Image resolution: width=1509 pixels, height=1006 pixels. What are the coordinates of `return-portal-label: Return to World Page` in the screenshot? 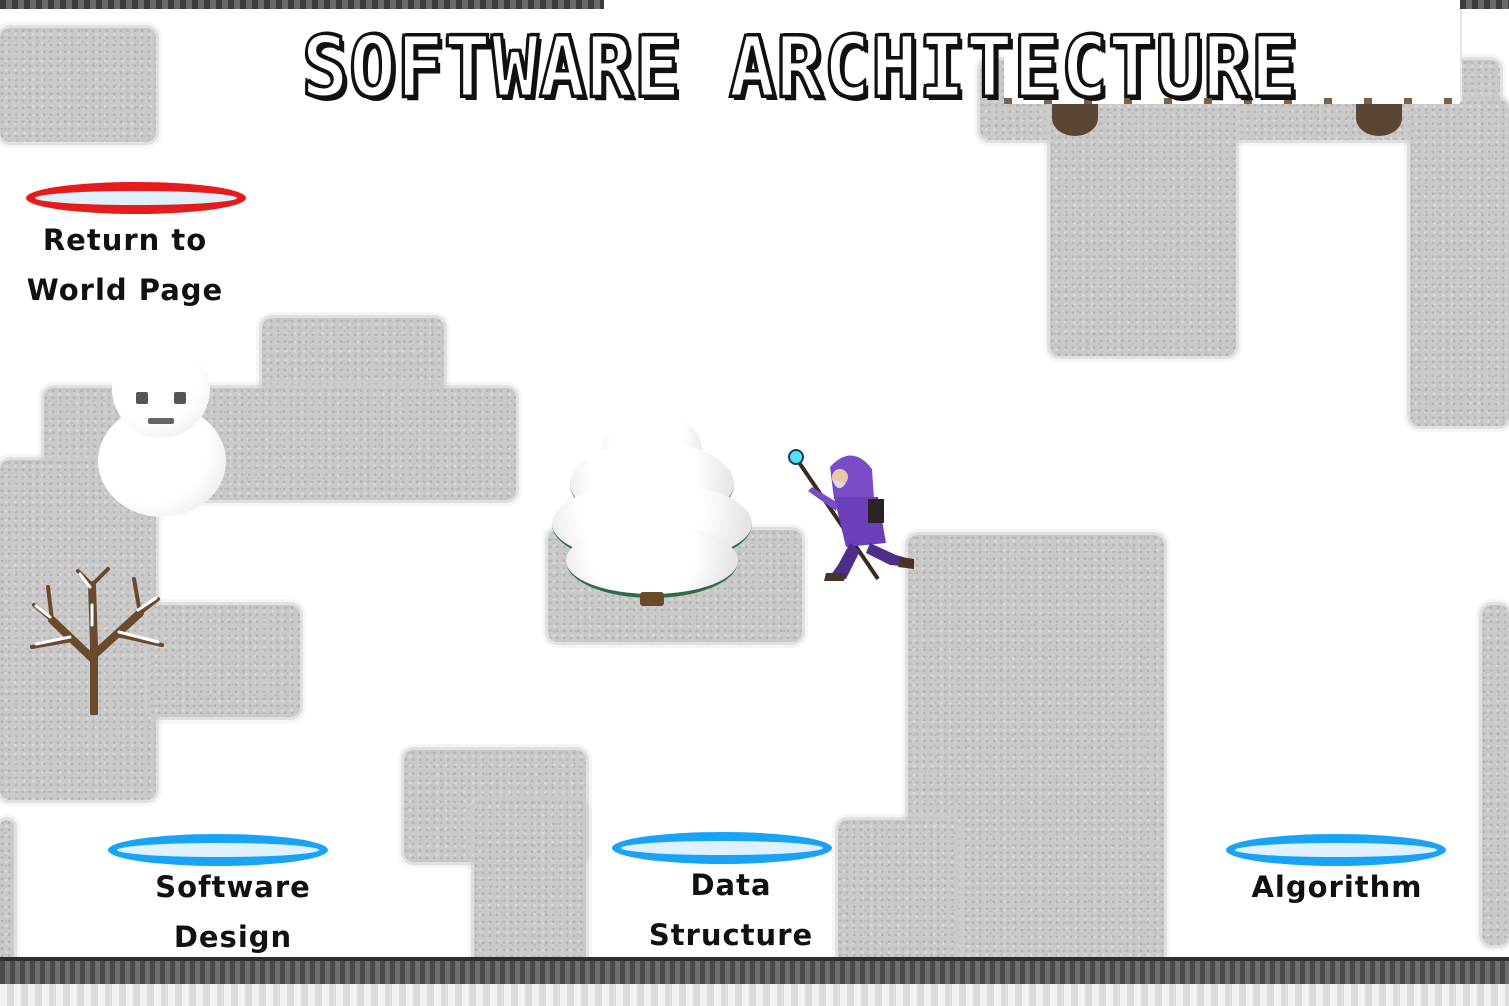 It's located at (125, 265).